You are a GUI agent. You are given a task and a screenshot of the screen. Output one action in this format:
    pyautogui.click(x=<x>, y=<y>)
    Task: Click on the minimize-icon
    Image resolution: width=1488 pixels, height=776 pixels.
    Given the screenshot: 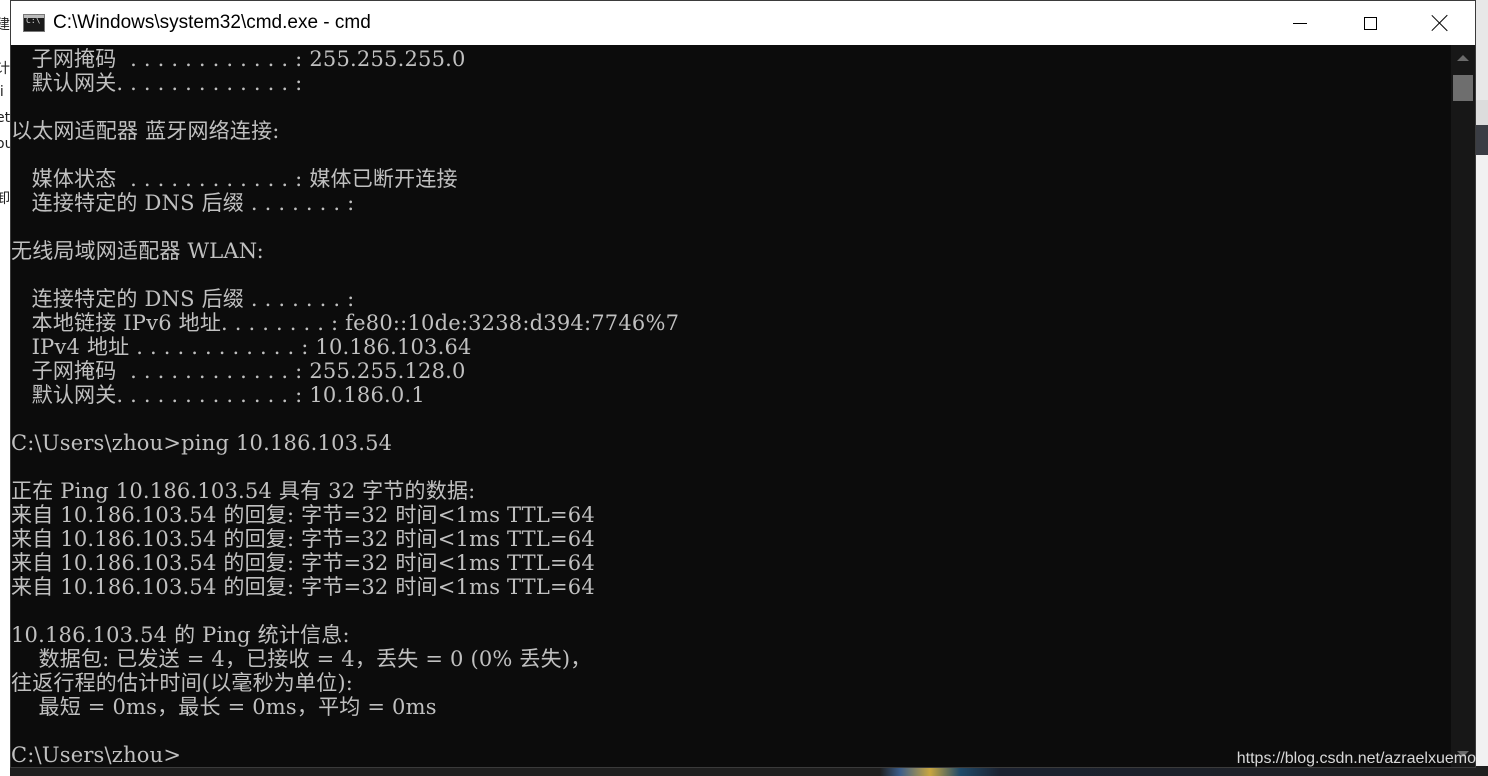 What is the action you would take?
    pyautogui.click(x=1300, y=23)
    